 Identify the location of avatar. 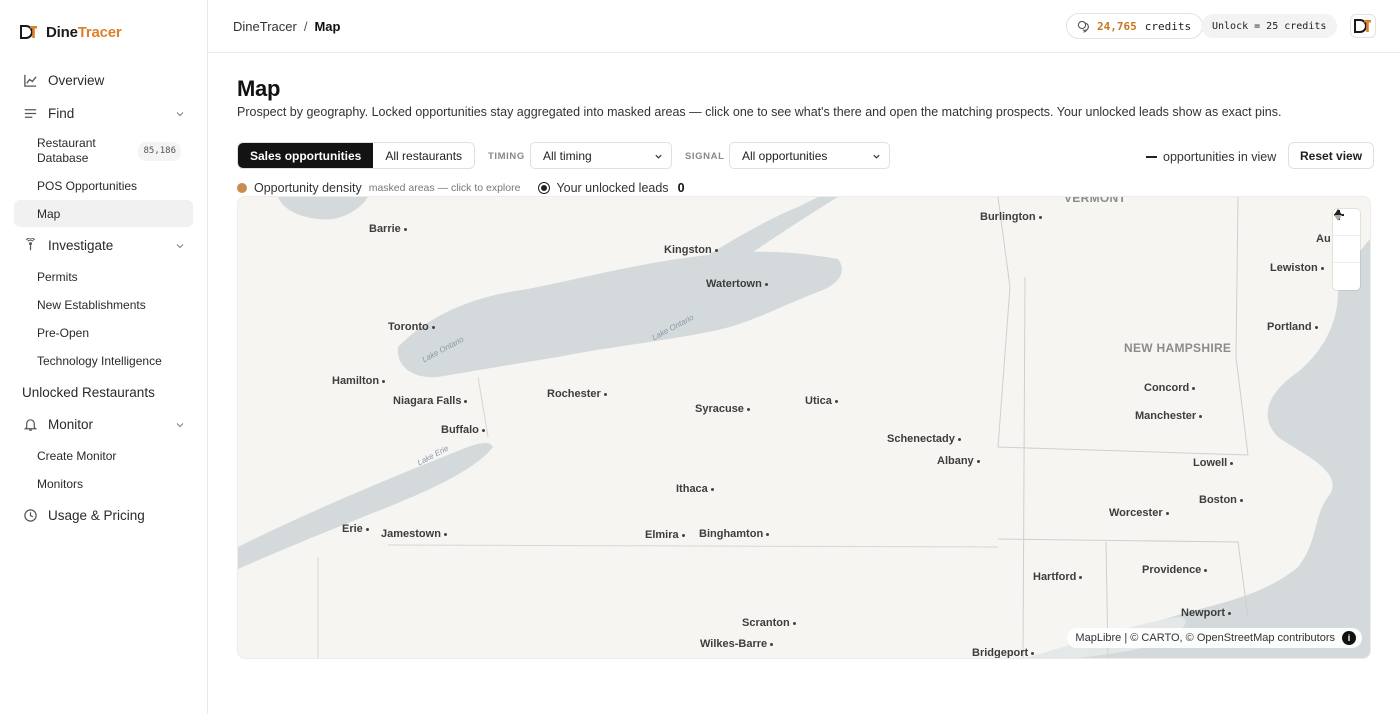
(1363, 26).